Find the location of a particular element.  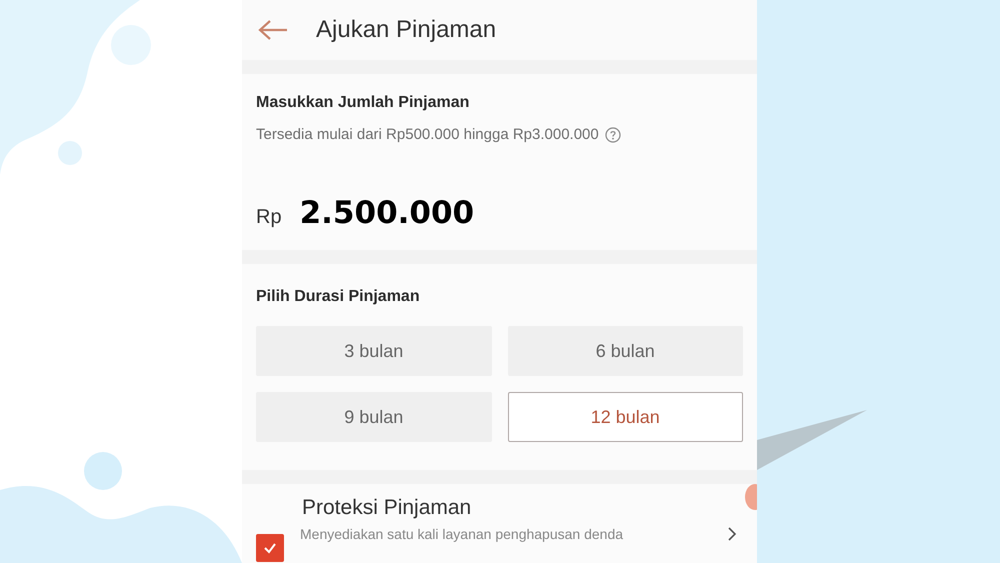

currency-label: Rp is located at coordinates (269, 217).